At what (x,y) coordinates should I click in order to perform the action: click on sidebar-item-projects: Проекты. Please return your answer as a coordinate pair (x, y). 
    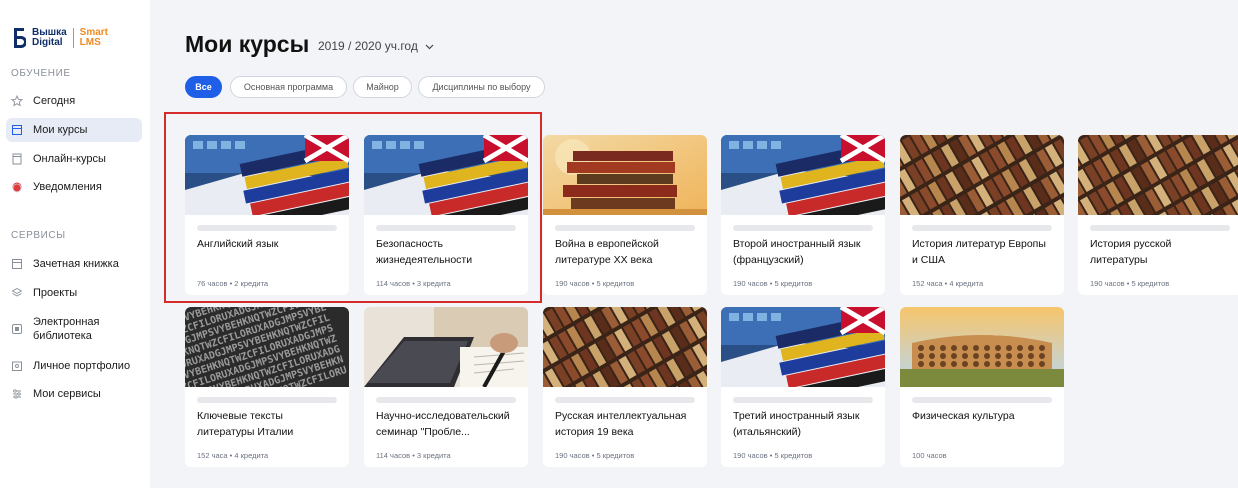
    Looking at the image, I should click on (74, 293).